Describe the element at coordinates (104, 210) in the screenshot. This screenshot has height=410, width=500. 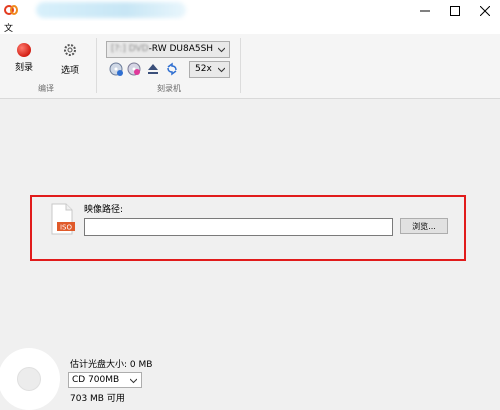
I see `image-path-label: 映像路径:` at that location.